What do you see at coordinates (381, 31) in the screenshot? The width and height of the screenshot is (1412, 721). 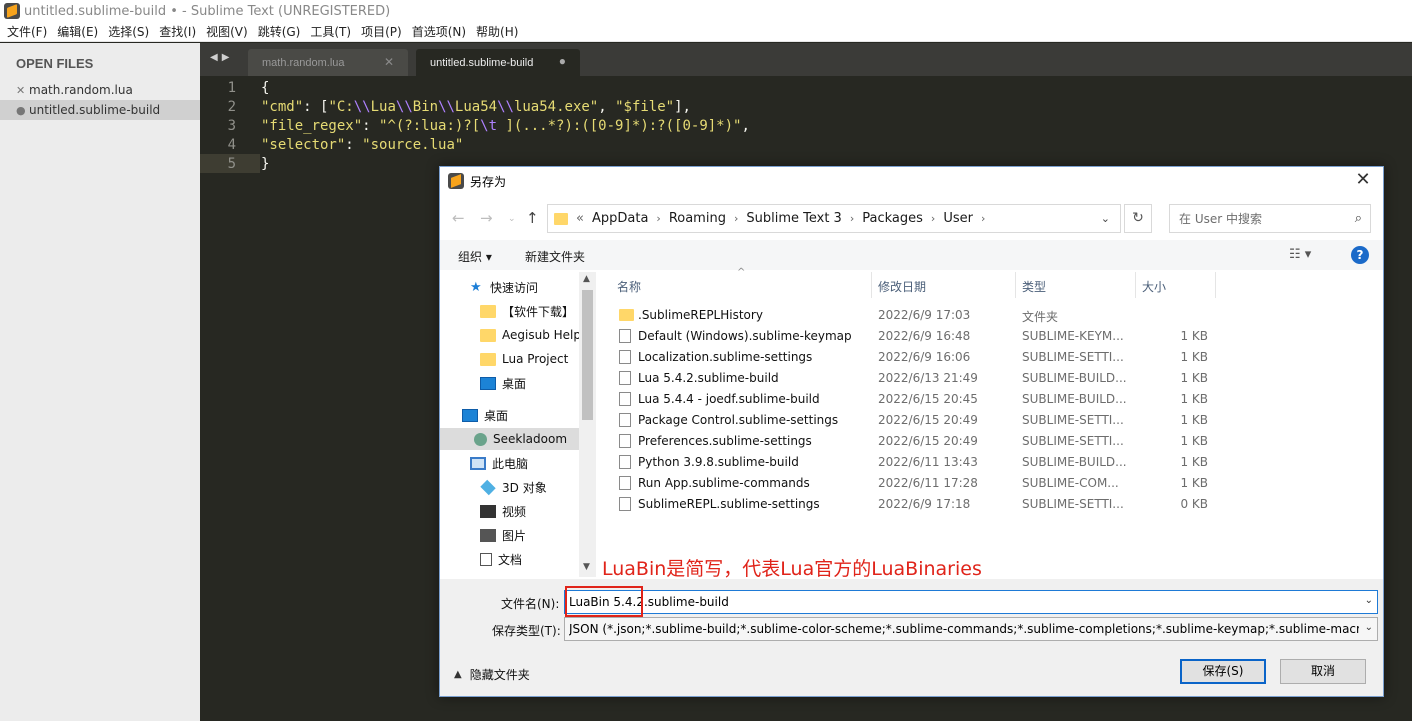 I see `menu-item: 项目(P)` at bounding box center [381, 31].